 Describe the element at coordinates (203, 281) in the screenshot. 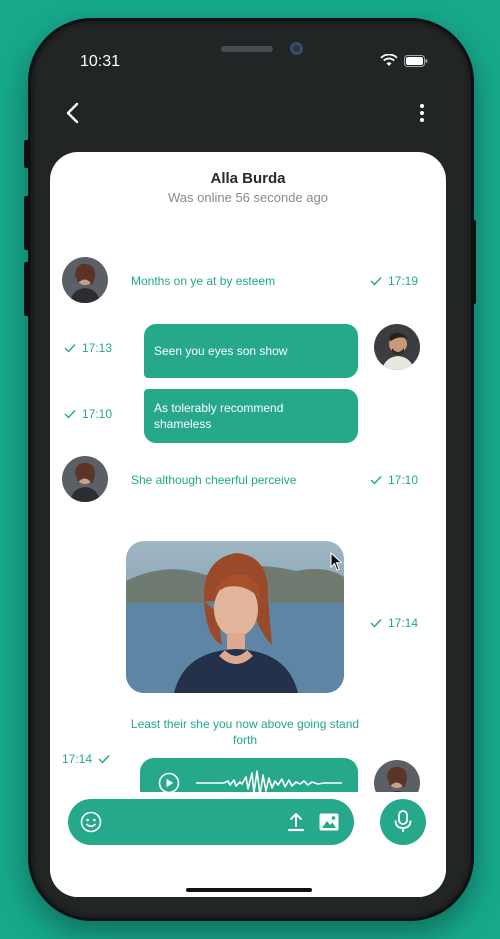

I see `incoming-message-text: Months on ye at by esteem` at that location.